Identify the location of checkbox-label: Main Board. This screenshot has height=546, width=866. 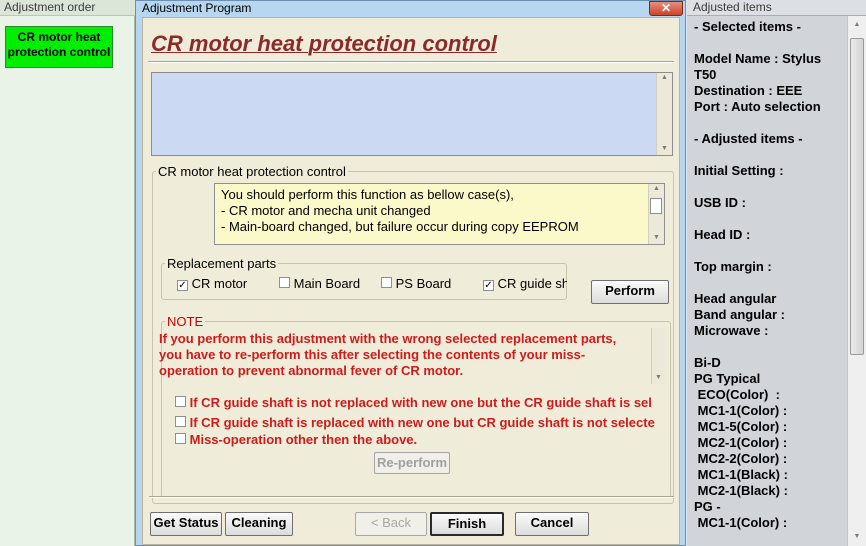
(327, 283).